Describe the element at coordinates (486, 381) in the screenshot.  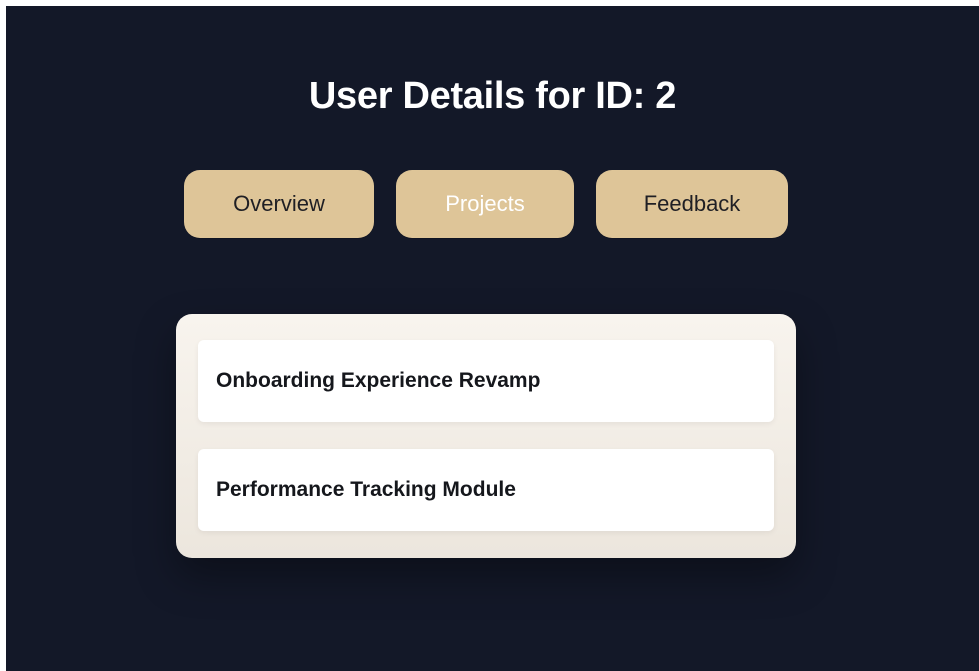
I see `project-item-onboarding-experience-revamp: Onboarding Experience Revamp` at that location.